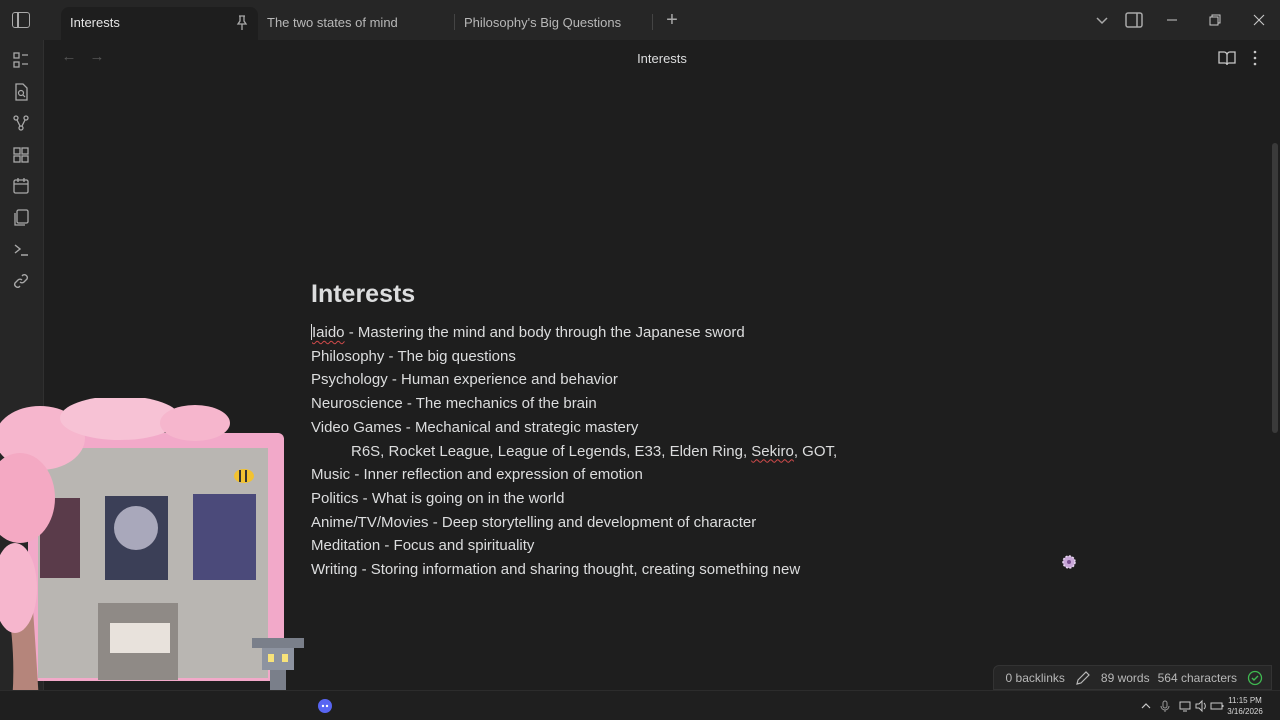  I want to click on view-header: ← → Interests, so click(662, 58).